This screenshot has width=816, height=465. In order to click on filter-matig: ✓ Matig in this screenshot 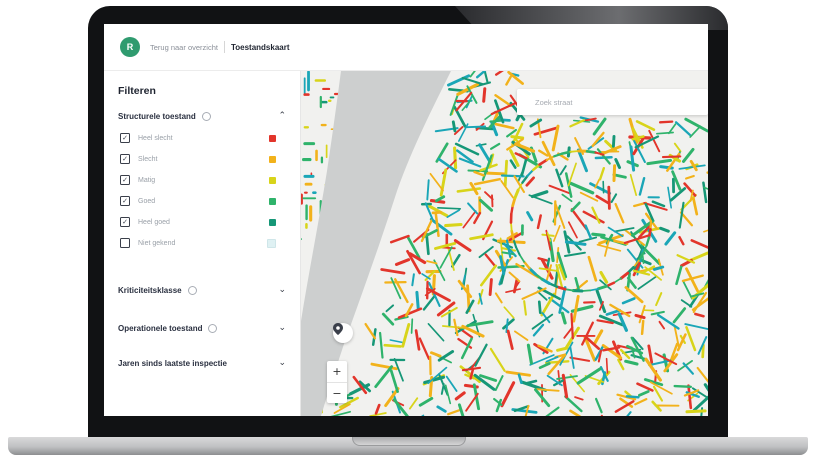, I will do `click(198, 180)`.